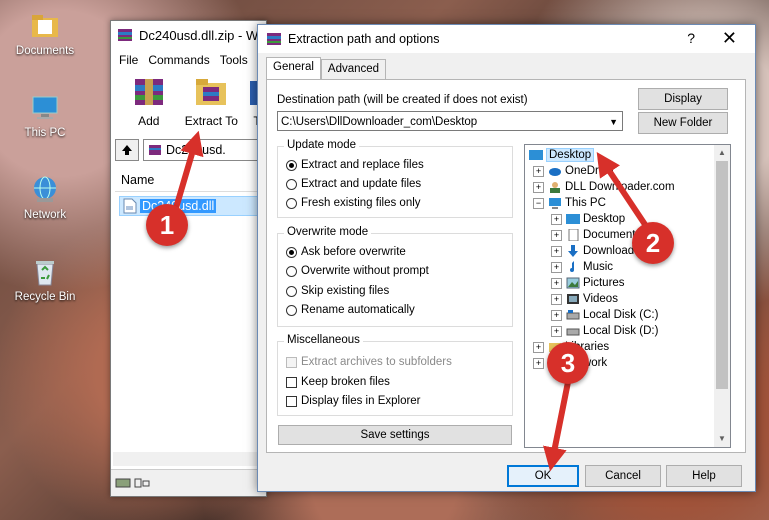 This screenshot has width=769, height=520. What do you see at coordinates (570, 155) in the screenshot?
I see `tree-label: Desktop` at bounding box center [570, 155].